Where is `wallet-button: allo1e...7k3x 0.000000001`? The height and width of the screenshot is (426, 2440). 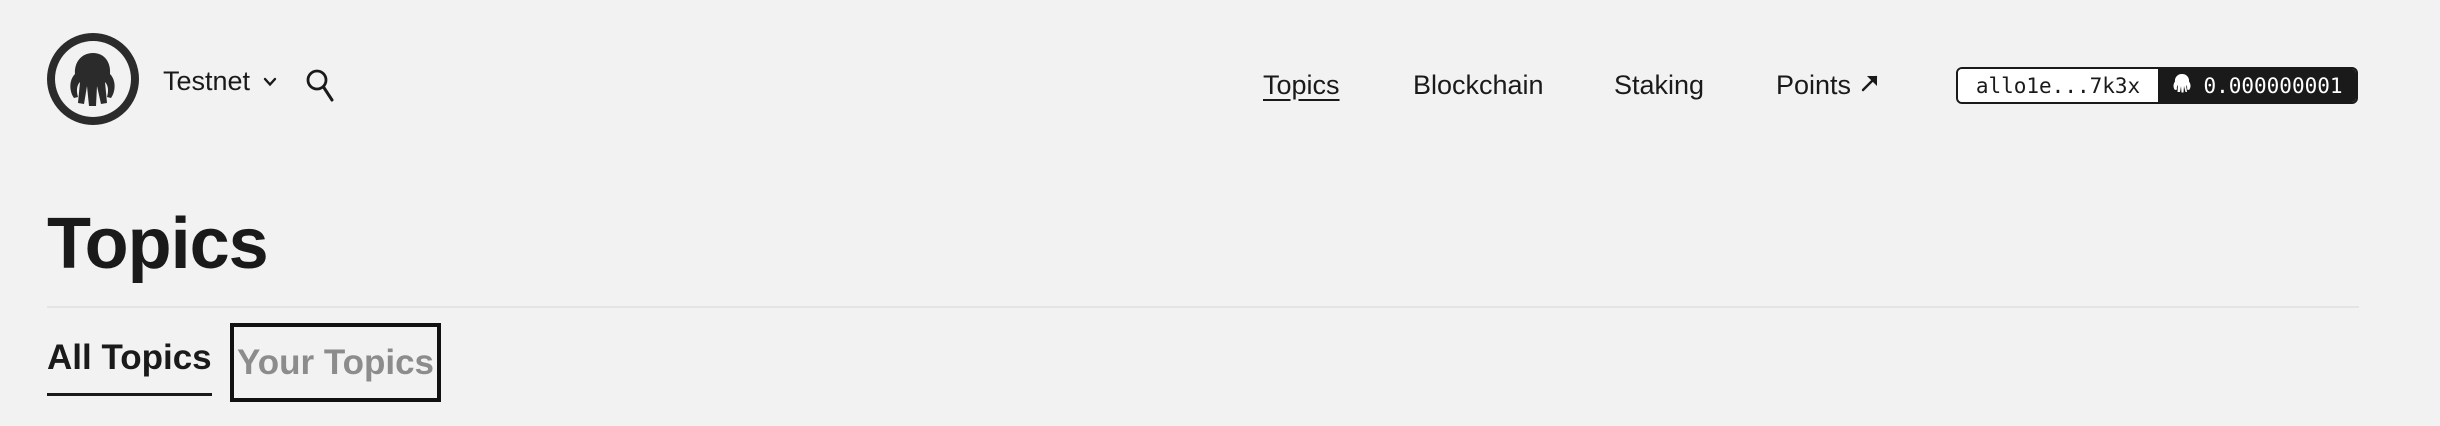
wallet-button: allo1e...7k3x 0.000000001 is located at coordinates (2157, 85).